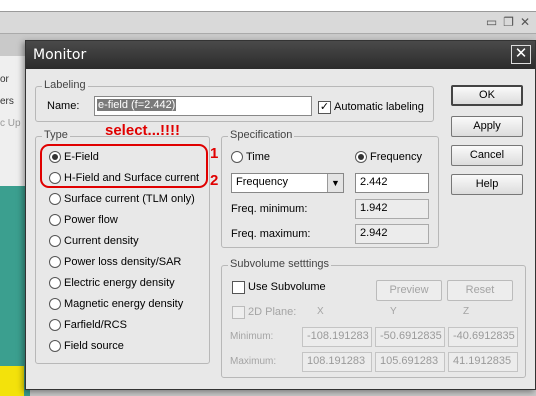 This screenshot has height=396, width=536. Describe the element at coordinates (65, 85) in the screenshot. I see `labeling-legend: Labeling` at that location.